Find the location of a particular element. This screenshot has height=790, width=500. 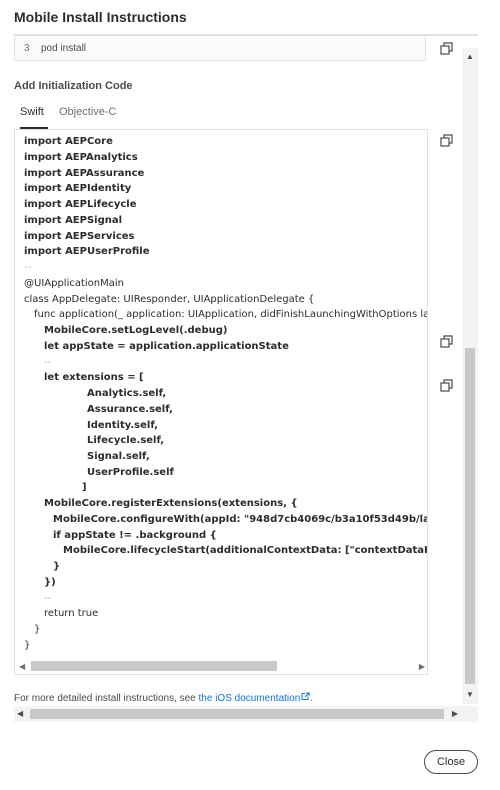

dialog-vertical-scrollbar: ▲ ▼ is located at coordinates (470, 376).